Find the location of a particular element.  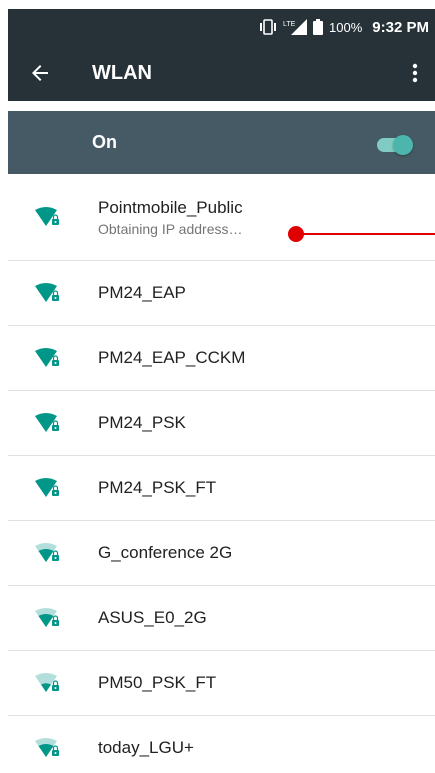

network-ssid: PM24_EAP_CCKM is located at coordinates (172, 357).